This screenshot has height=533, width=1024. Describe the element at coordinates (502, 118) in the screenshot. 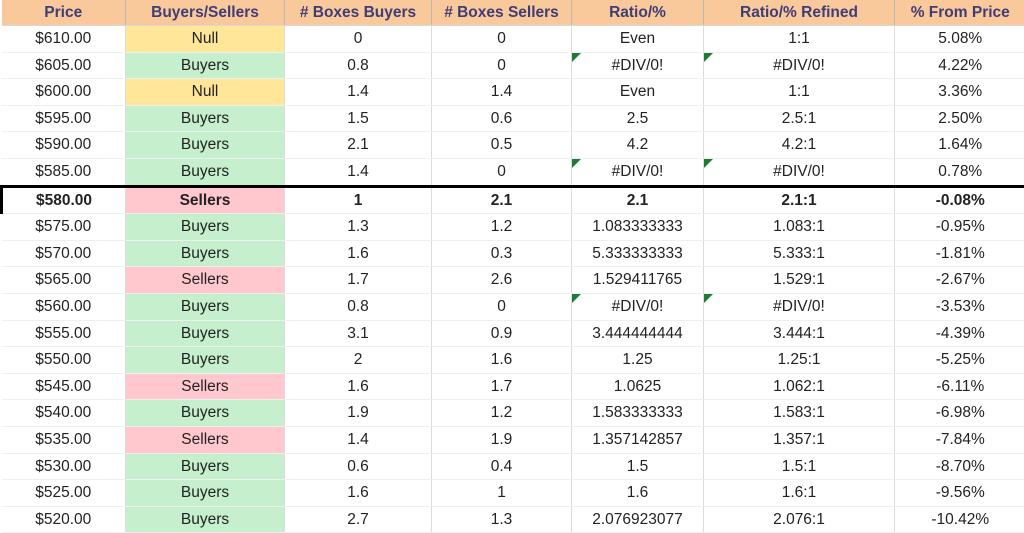

I see `cell-boxes_s: 0.6` at that location.